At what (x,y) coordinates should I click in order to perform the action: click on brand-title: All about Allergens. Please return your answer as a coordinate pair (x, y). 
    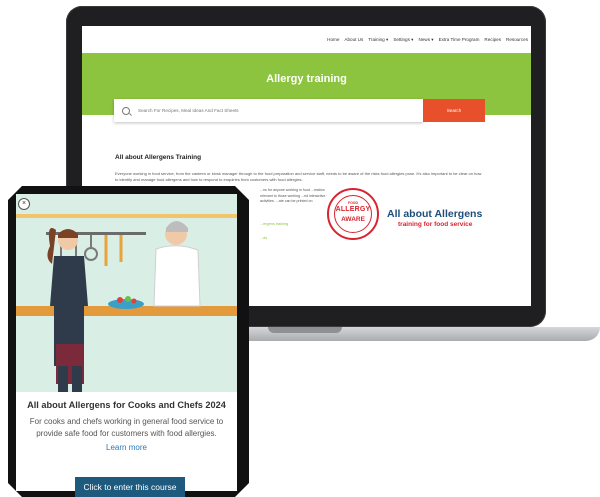
    Looking at the image, I should click on (435, 214).